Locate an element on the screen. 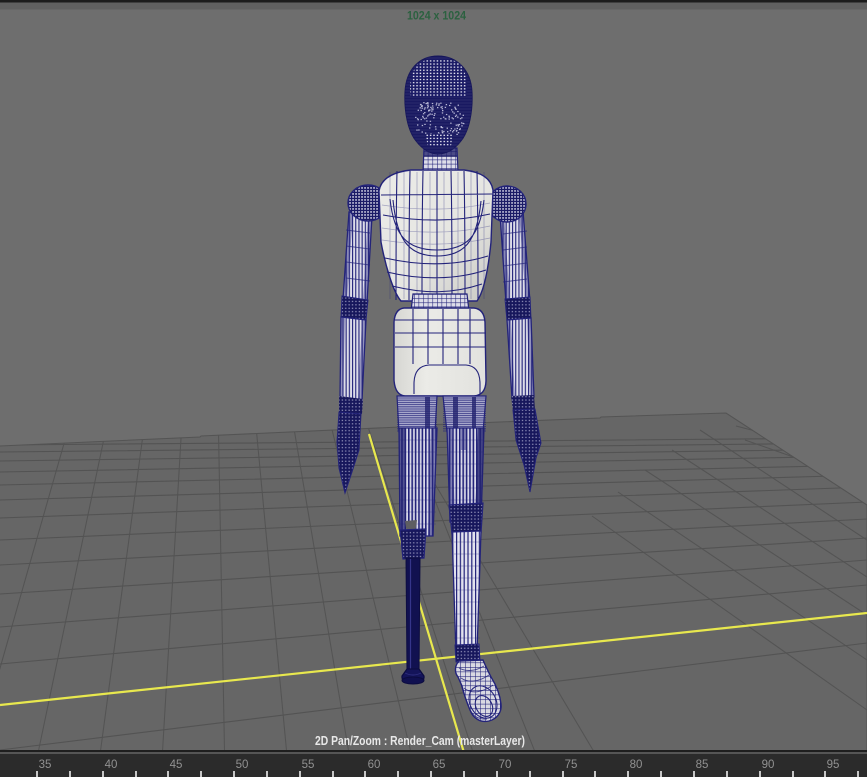  svg-text: 95 is located at coordinates (833, 765).